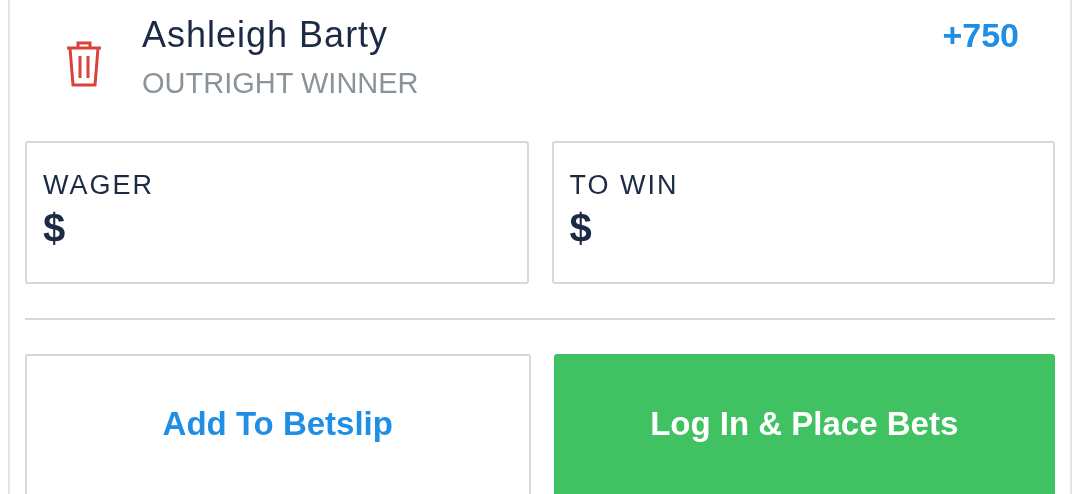 The width and height of the screenshot is (1080, 494). I want to click on field-label: WAGER, so click(99, 185).